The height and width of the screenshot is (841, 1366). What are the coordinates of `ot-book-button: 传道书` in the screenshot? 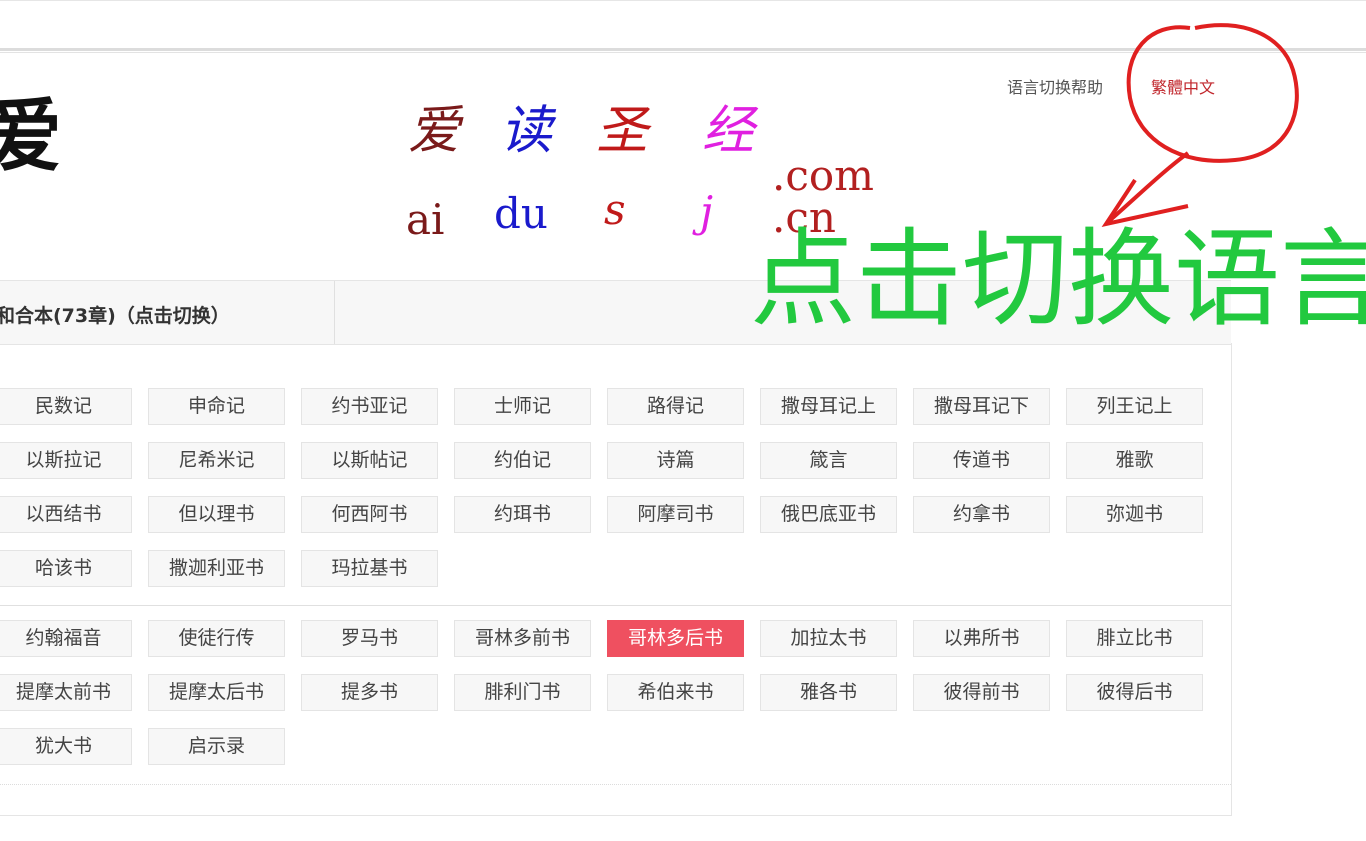 It's located at (981, 460).